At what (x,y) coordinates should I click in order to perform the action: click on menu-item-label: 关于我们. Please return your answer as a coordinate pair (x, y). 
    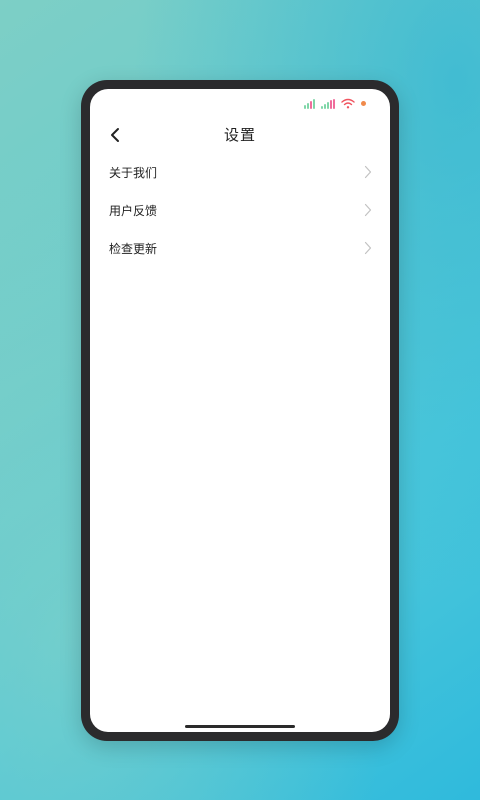
    Looking at the image, I should click on (133, 172).